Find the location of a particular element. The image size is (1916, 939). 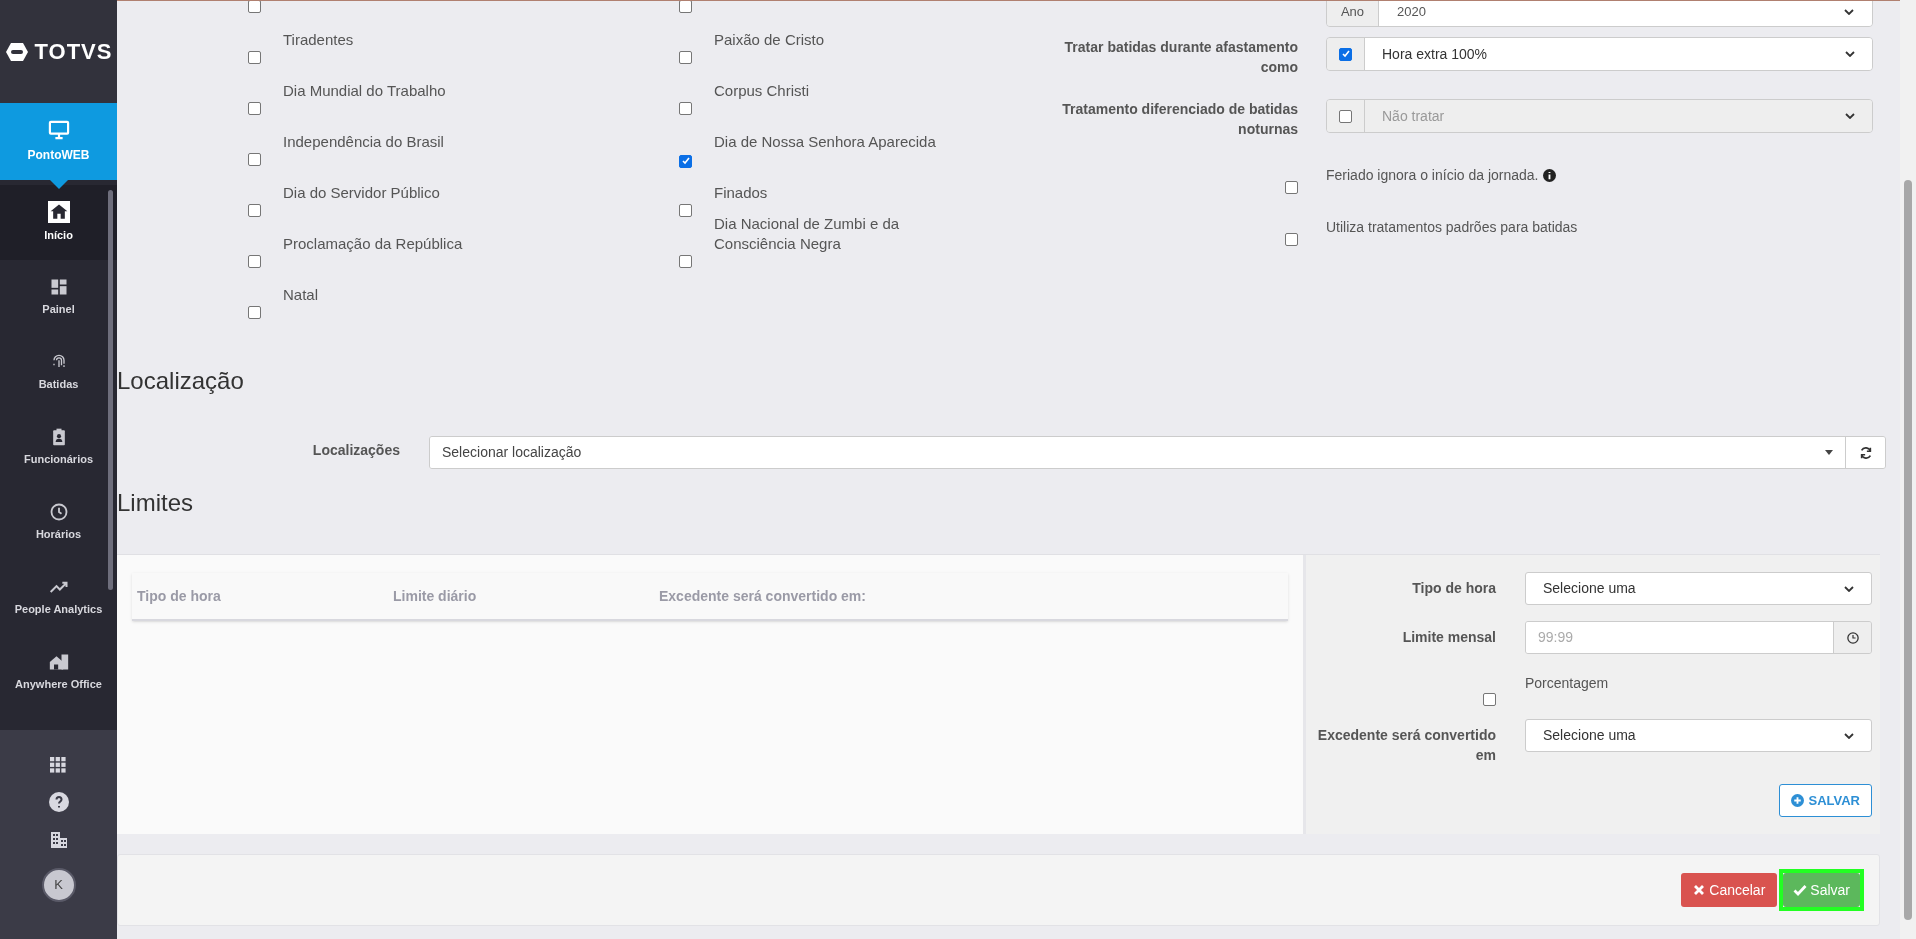

logo-text: TOTVS is located at coordinates (73, 52).